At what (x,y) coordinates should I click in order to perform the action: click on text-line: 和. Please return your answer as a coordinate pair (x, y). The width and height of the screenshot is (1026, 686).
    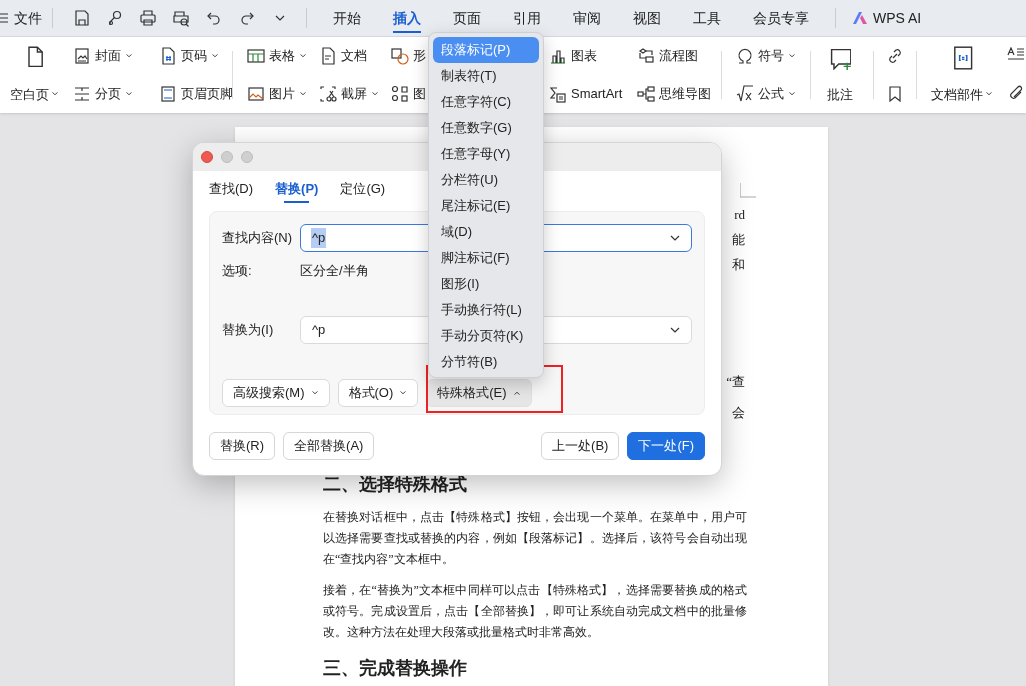
    Looking at the image, I should click on (738, 265).